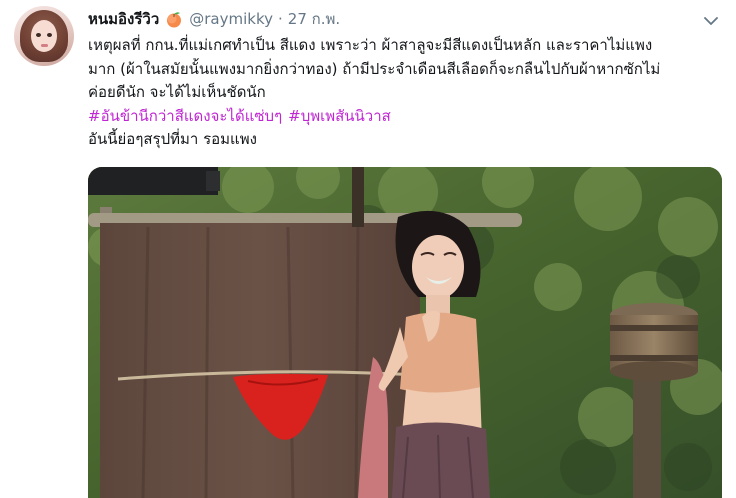 This screenshot has height=498, width=736. What do you see at coordinates (339, 116) in the screenshot?
I see `hashtag-link: #บุพเพสันนิวาส` at bounding box center [339, 116].